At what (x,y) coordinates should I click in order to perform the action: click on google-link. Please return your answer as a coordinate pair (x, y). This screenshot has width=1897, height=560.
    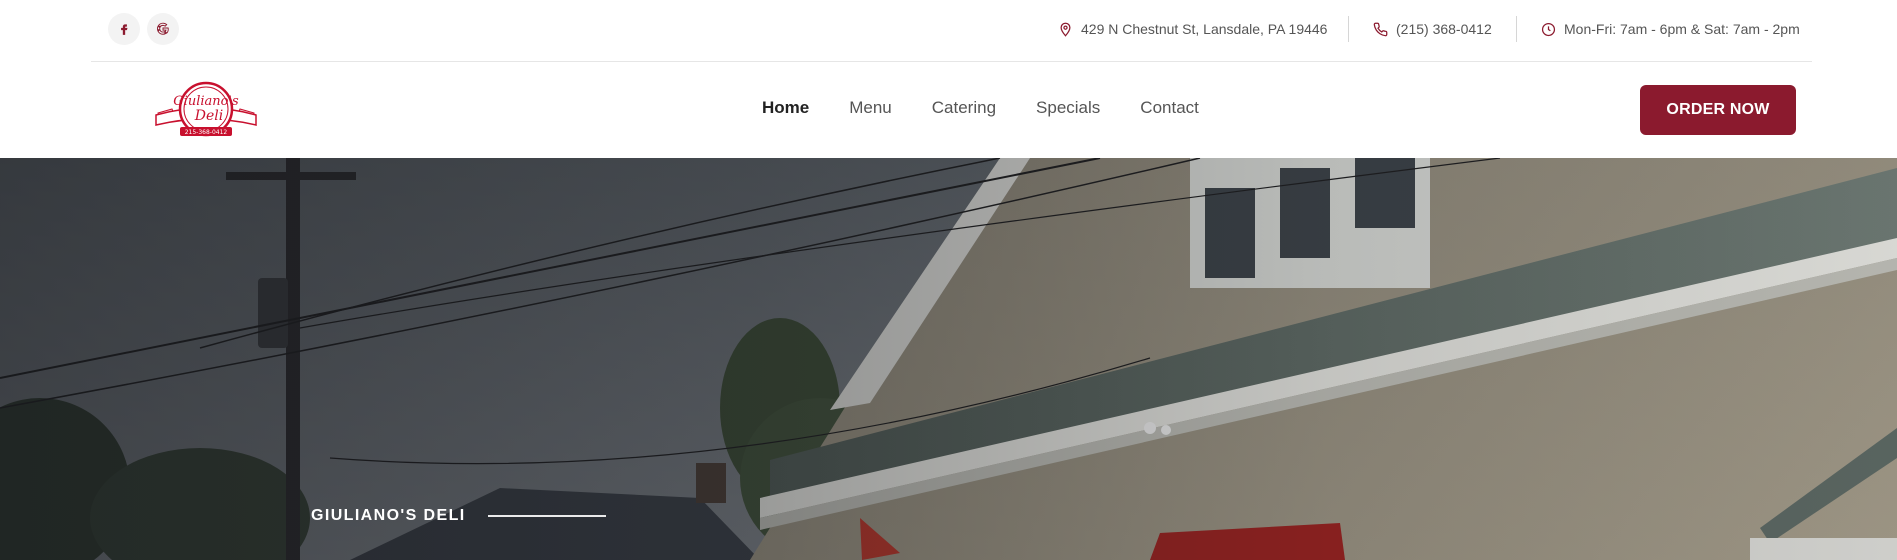
    Looking at the image, I should click on (163, 29).